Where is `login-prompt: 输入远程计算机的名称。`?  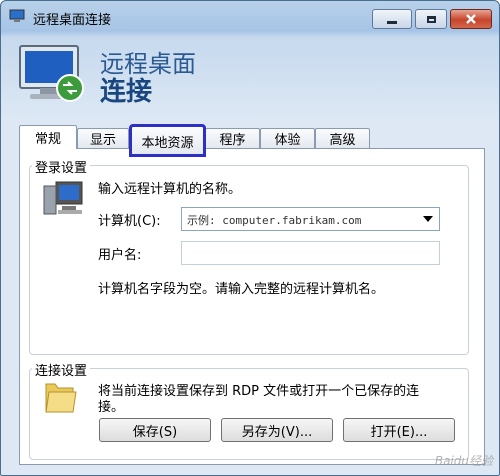 login-prompt: 输入远程计算机的名称。 is located at coordinates (170, 189).